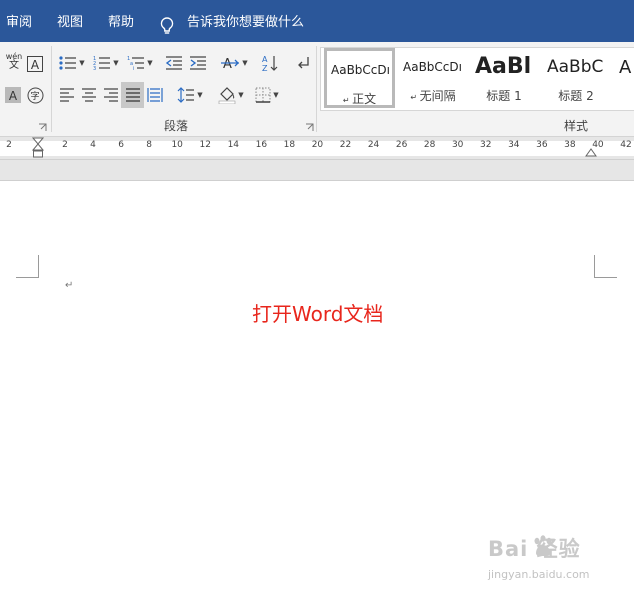 The width and height of the screenshot is (634, 600). Describe the element at coordinates (309, 126) in the screenshot. I see `paragraph-dialog-launcher` at that location.